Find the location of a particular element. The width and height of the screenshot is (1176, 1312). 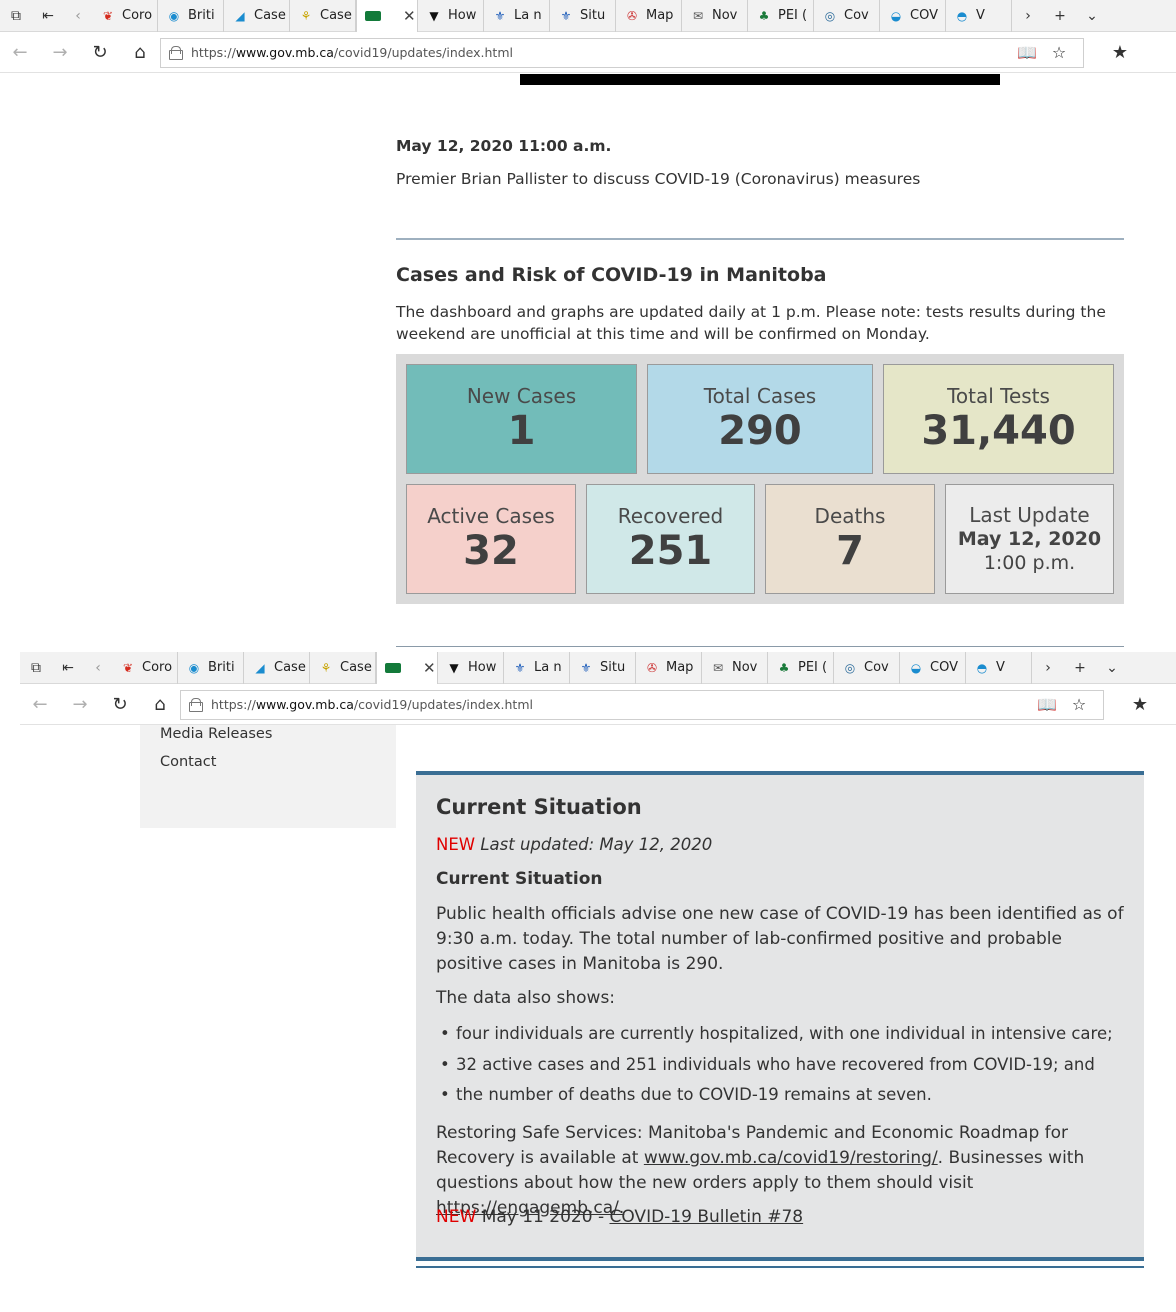

tile-label: Deaths is located at coordinates (850, 516).